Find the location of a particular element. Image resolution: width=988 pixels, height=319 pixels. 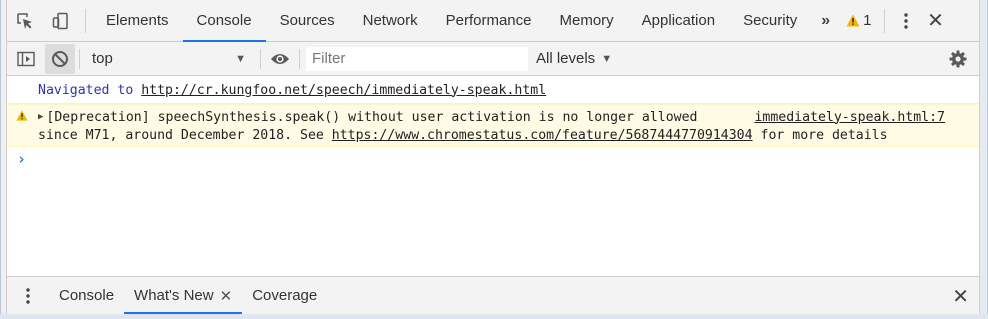

tab-label: Sources is located at coordinates (307, 20).